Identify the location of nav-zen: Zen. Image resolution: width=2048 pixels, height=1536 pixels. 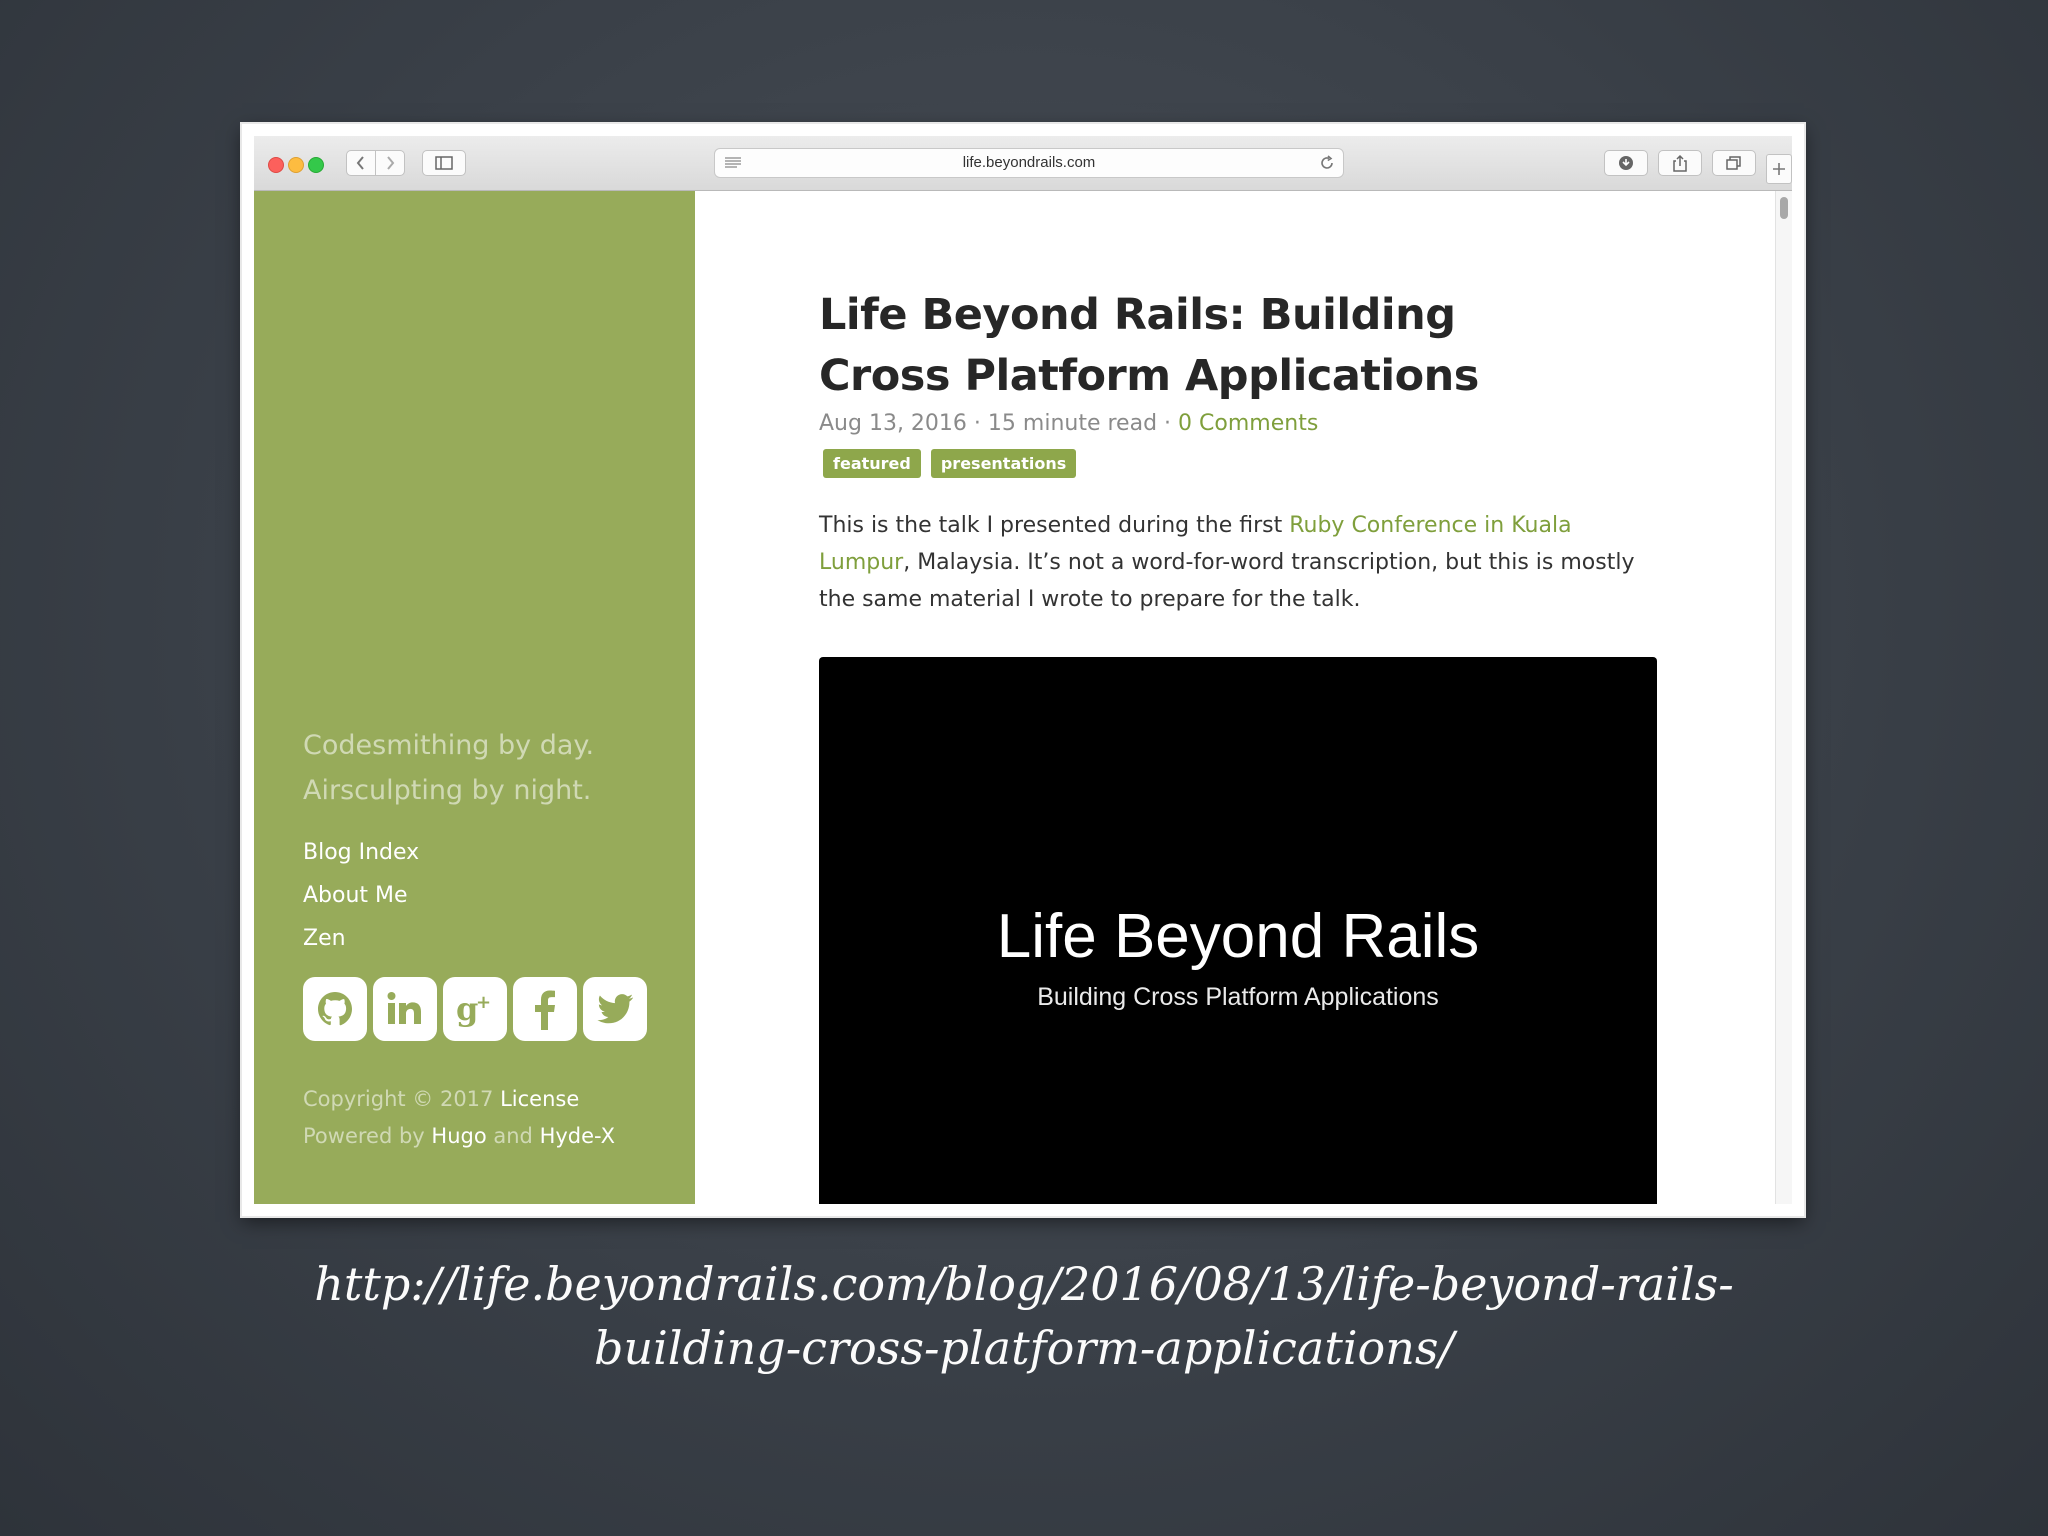
(361, 938).